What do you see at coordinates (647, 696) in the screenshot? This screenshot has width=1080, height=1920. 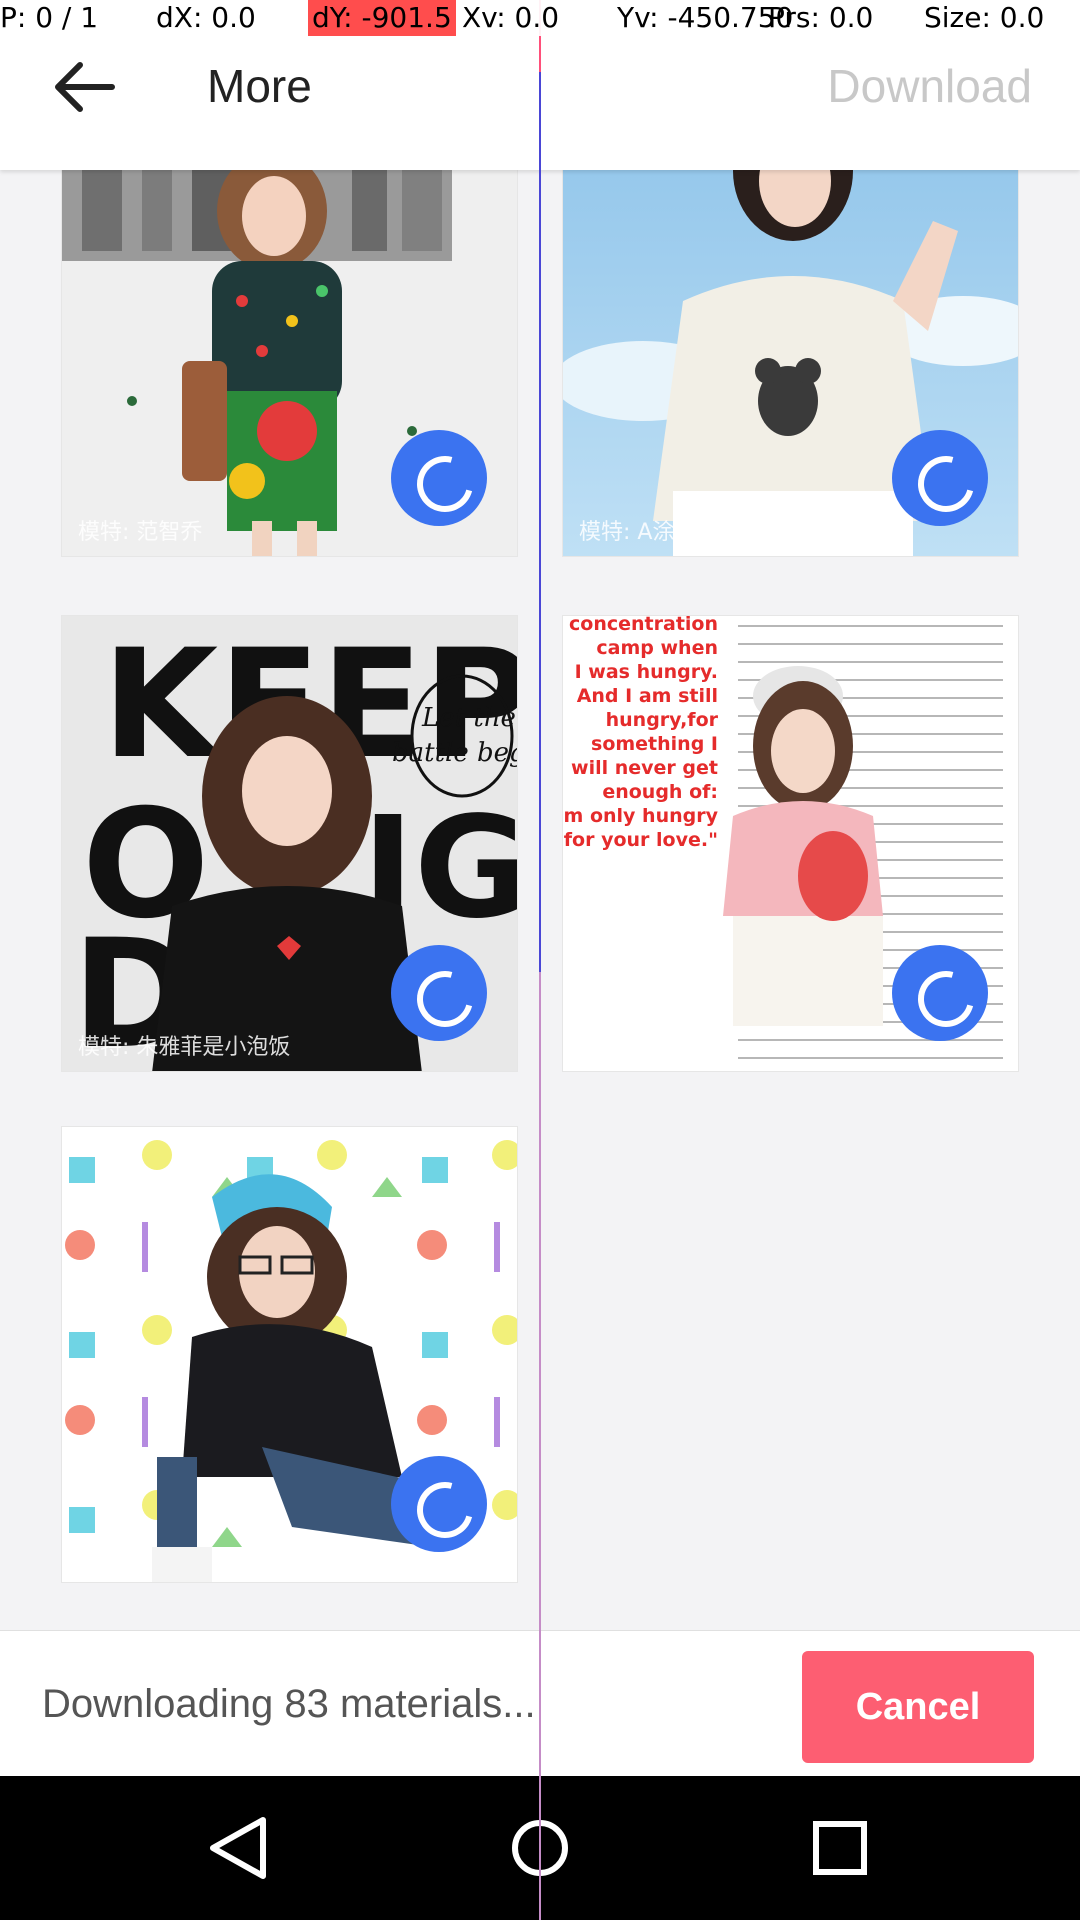 I see `quote-line: And I am still` at bounding box center [647, 696].